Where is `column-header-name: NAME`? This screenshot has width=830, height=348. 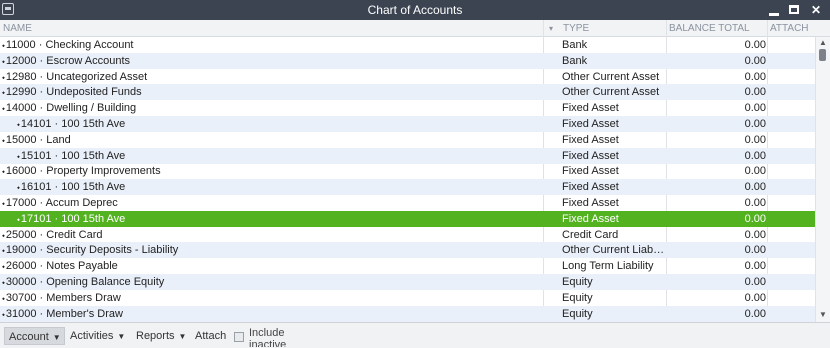 column-header-name: NAME is located at coordinates (17, 28).